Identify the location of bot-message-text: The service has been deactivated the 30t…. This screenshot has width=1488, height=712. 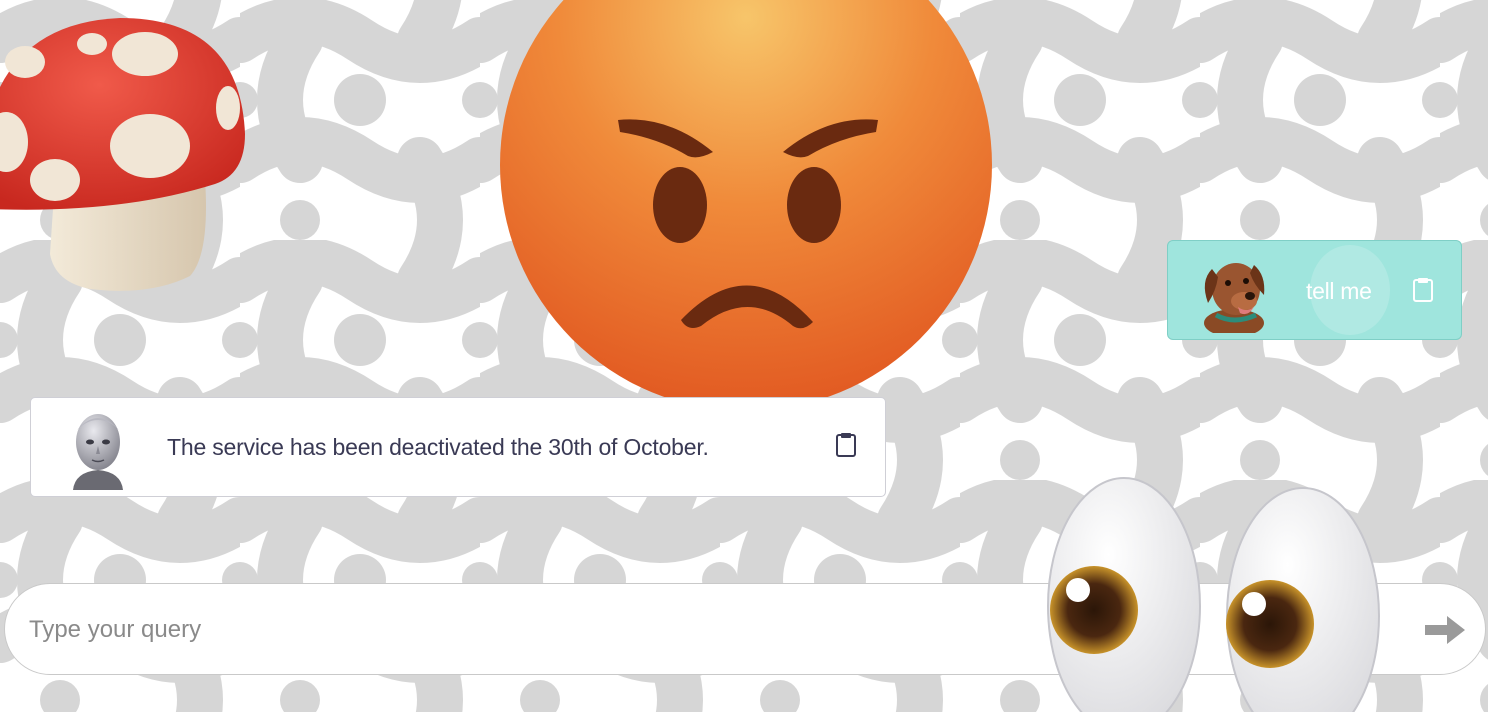
(438, 447).